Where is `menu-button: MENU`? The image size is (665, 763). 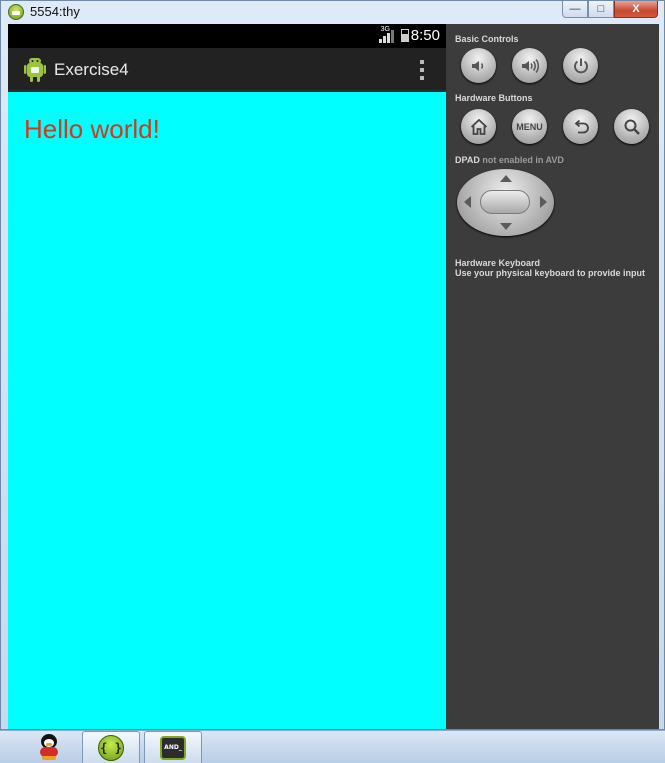
menu-button: MENU is located at coordinates (529, 126).